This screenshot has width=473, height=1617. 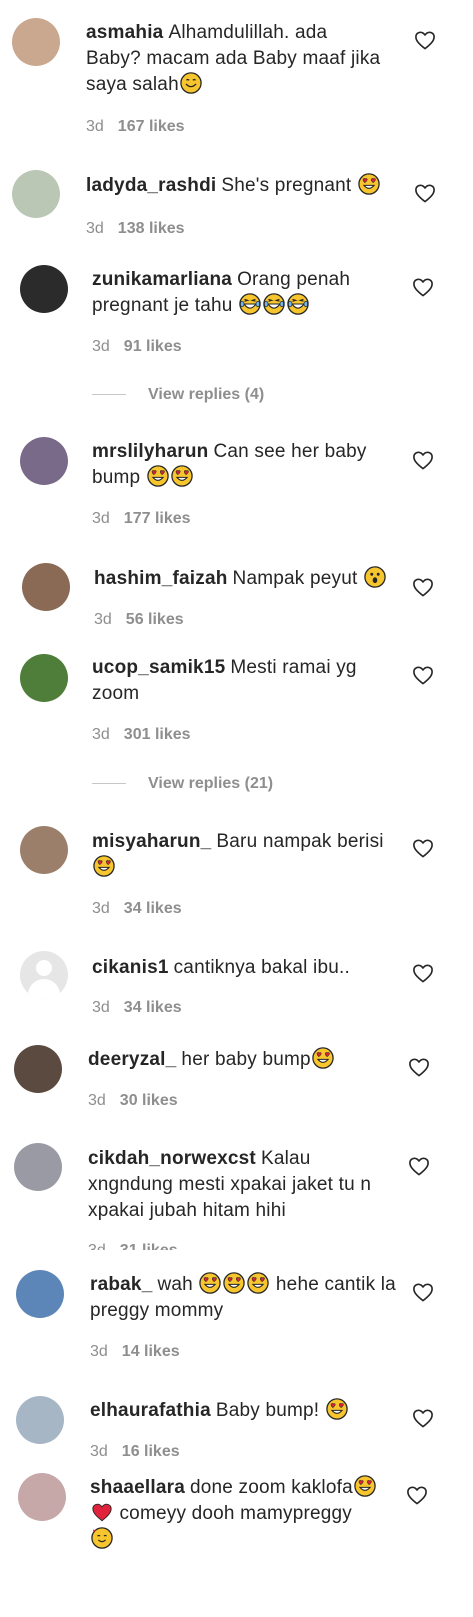 What do you see at coordinates (151, 1451) in the screenshot?
I see `likes-count: 16 likes` at bounding box center [151, 1451].